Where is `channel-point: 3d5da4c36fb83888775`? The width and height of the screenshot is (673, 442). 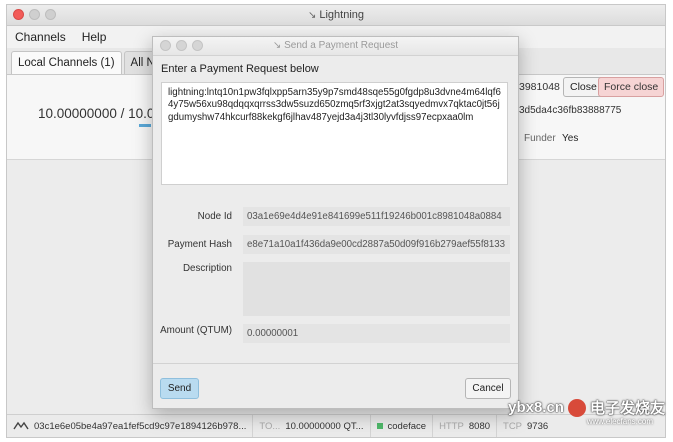
channel-point: 3d5da4c36fb83888775 is located at coordinates (570, 110).